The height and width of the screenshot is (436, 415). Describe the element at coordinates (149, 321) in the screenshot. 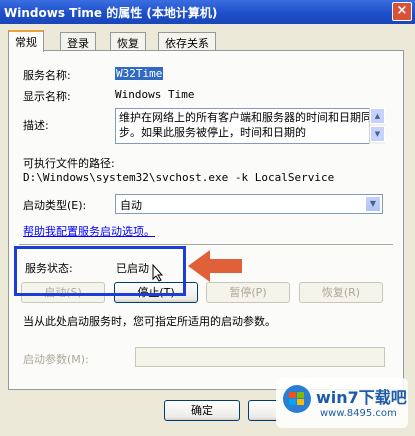

I see `start-params-hint: 当从此处启动服务时，您可指定所适用的启动参数。` at that location.